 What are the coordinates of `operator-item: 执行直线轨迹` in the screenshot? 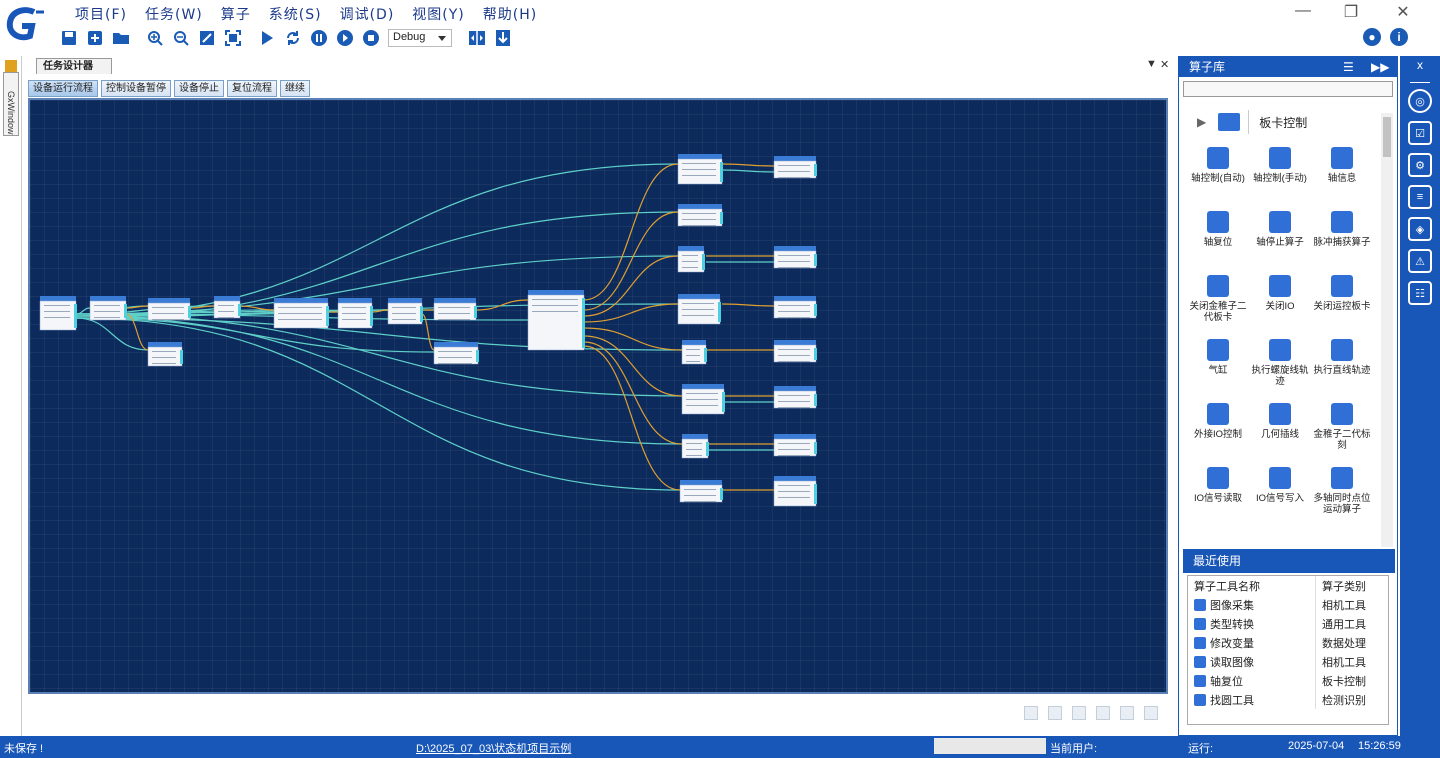 It's located at (1342, 365).